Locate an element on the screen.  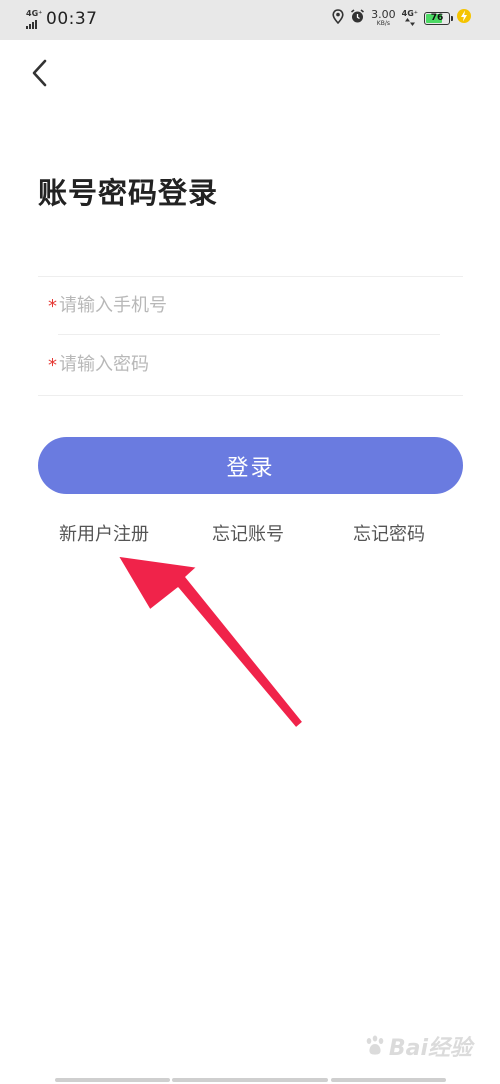
battery-level: 76 is located at coordinates (437, 17).